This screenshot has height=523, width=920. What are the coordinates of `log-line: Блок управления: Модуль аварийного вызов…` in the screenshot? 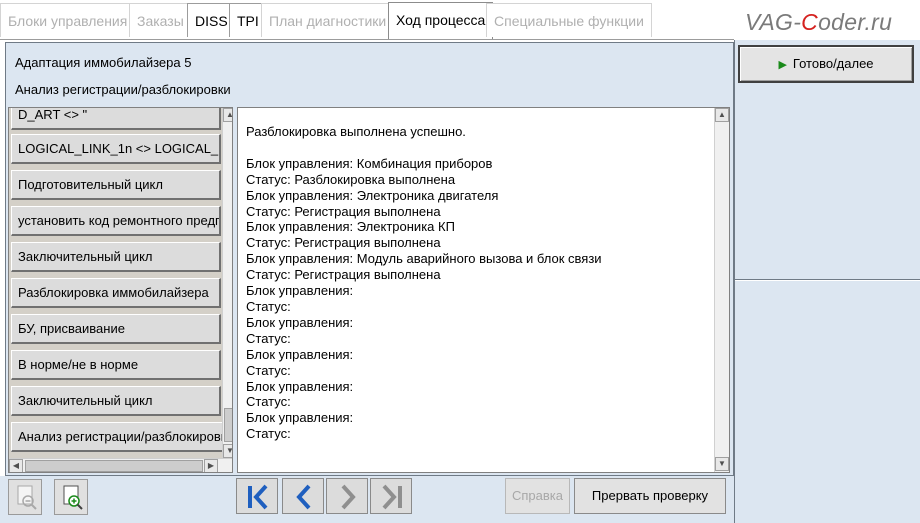 It's located at (424, 259).